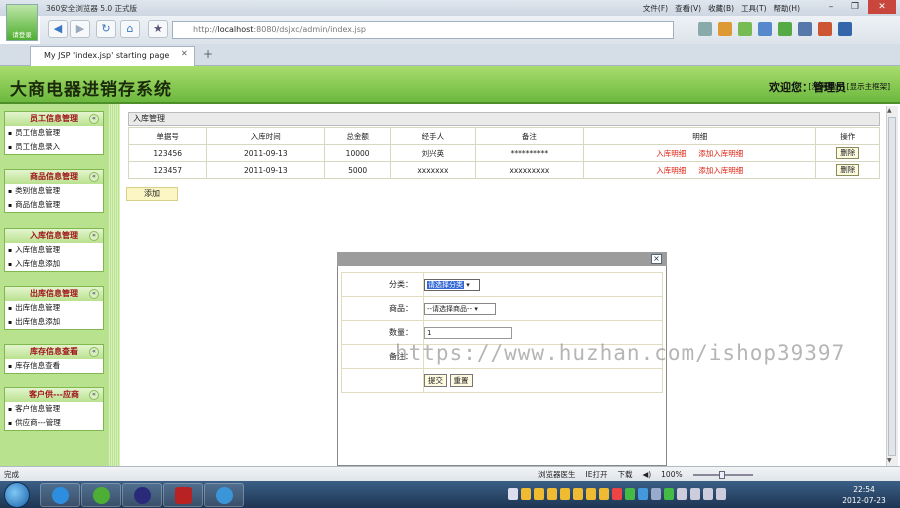 The image size is (900, 508). What do you see at coordinates (892, 286) in the screenshot?
I see `scrollbar-thumb` at bounding box center [892, 286].